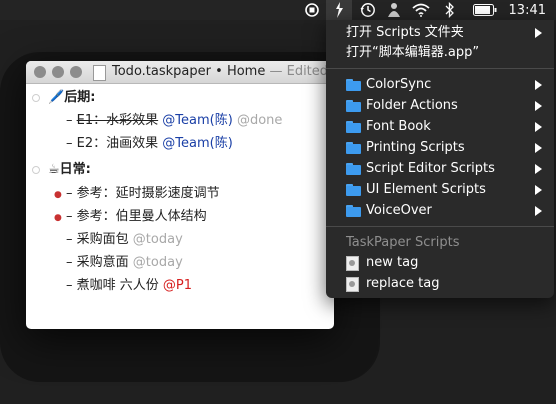 The width and height of the screenshot is (556, 404). Describe the element at coordinates (40, 72) in the screenshot. I see `close-window-button` at that location.